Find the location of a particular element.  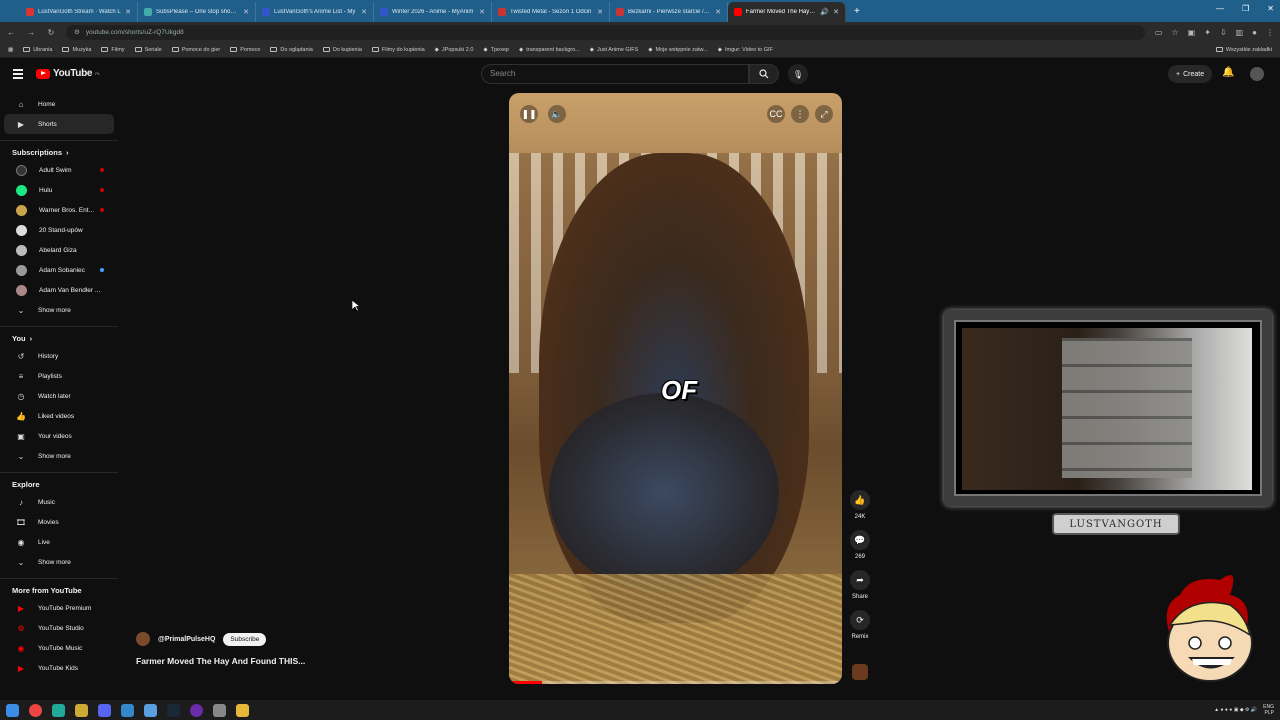

sidebar-toggle-icon: ▥ is located at coordinates (1240, 32).